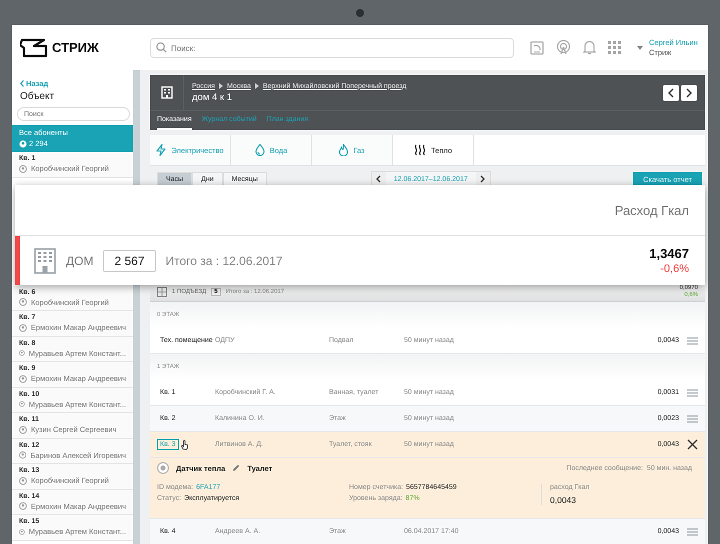 The width and height of the screenshot is (720, 544). I want to click on water-drop-icon, so click(259, 150).